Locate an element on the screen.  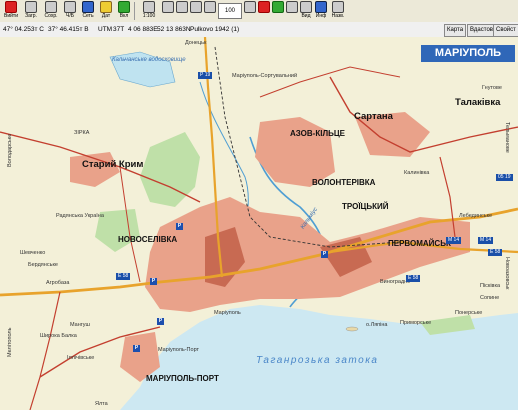
names-icon is located at coordinates (338, 7).